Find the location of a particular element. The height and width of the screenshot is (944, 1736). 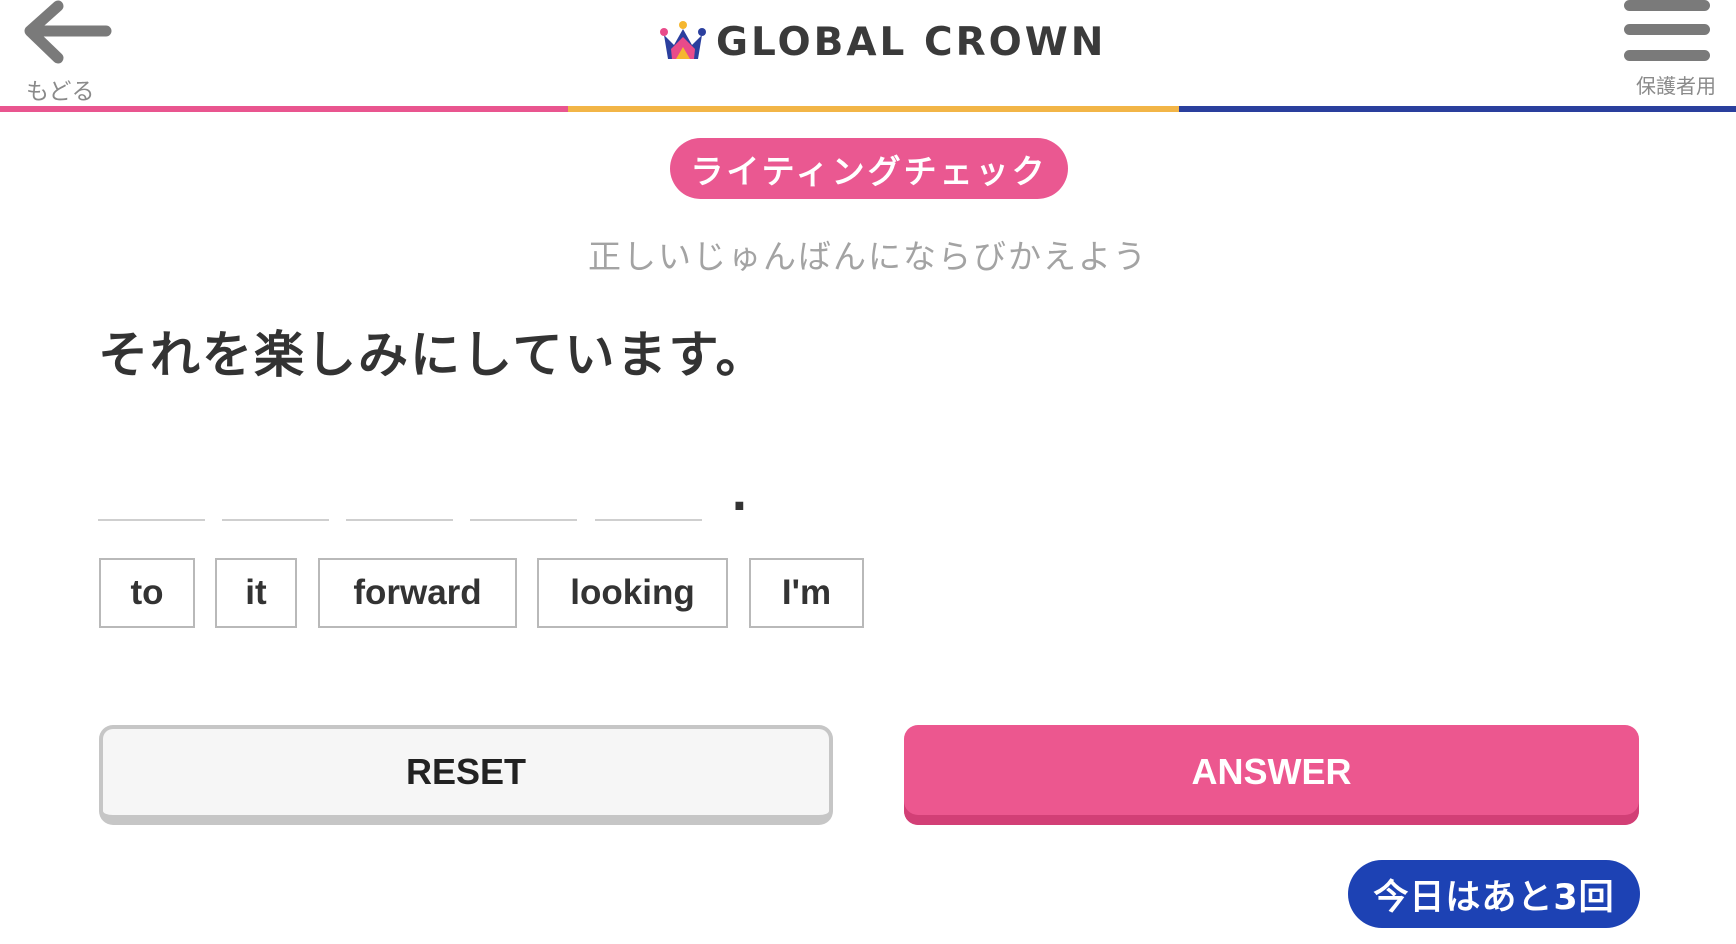

reset-button: RESET is located at coordinates (466, 775).